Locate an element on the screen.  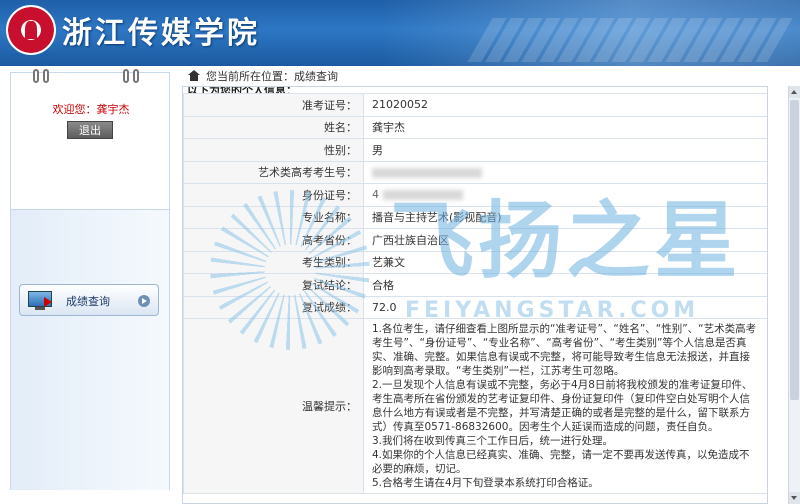
user-panel: 欢迎您：龚宇杰 退出 is located at coordinates (90, 139).